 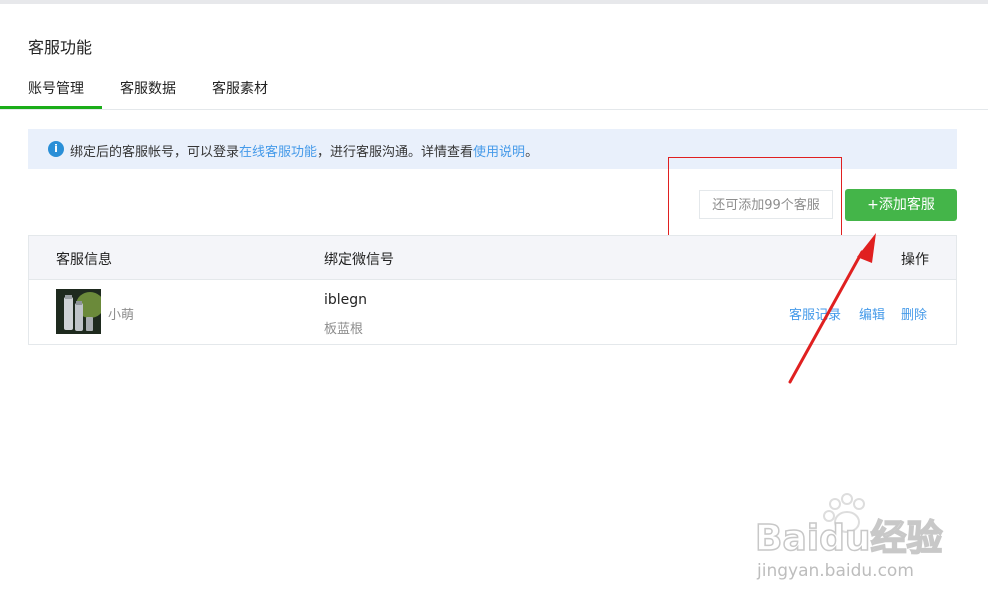 I want to click on notice-text: 绑定后的客服帐号，可以登录在线客服功能，进行客服沟通。详情查看使用说明。, so click(x=304, y=150).